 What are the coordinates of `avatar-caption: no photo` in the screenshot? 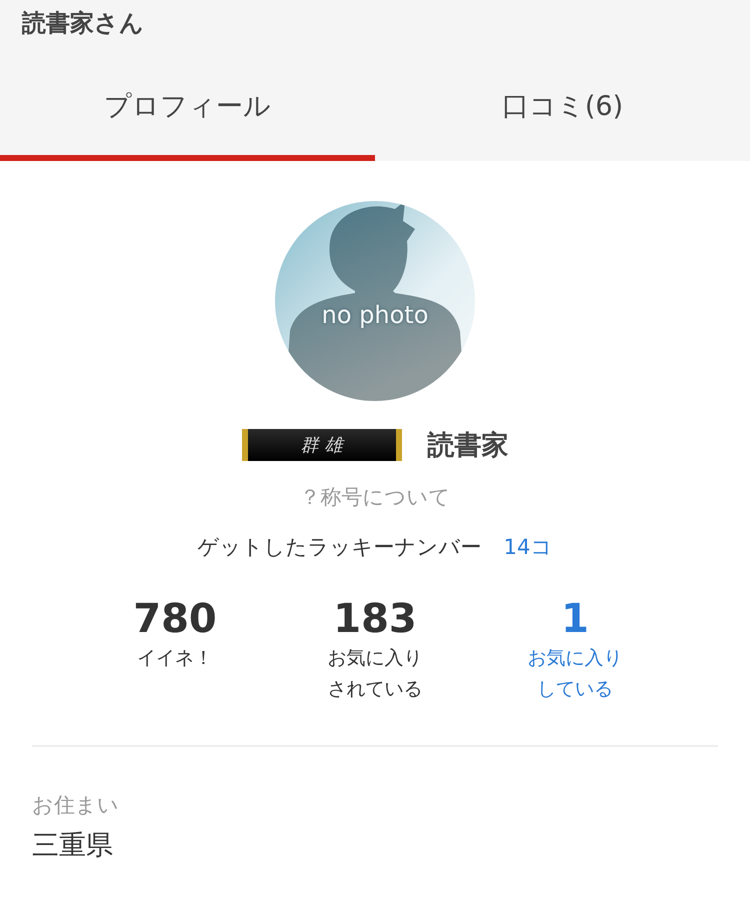 It's located at (375, 315).